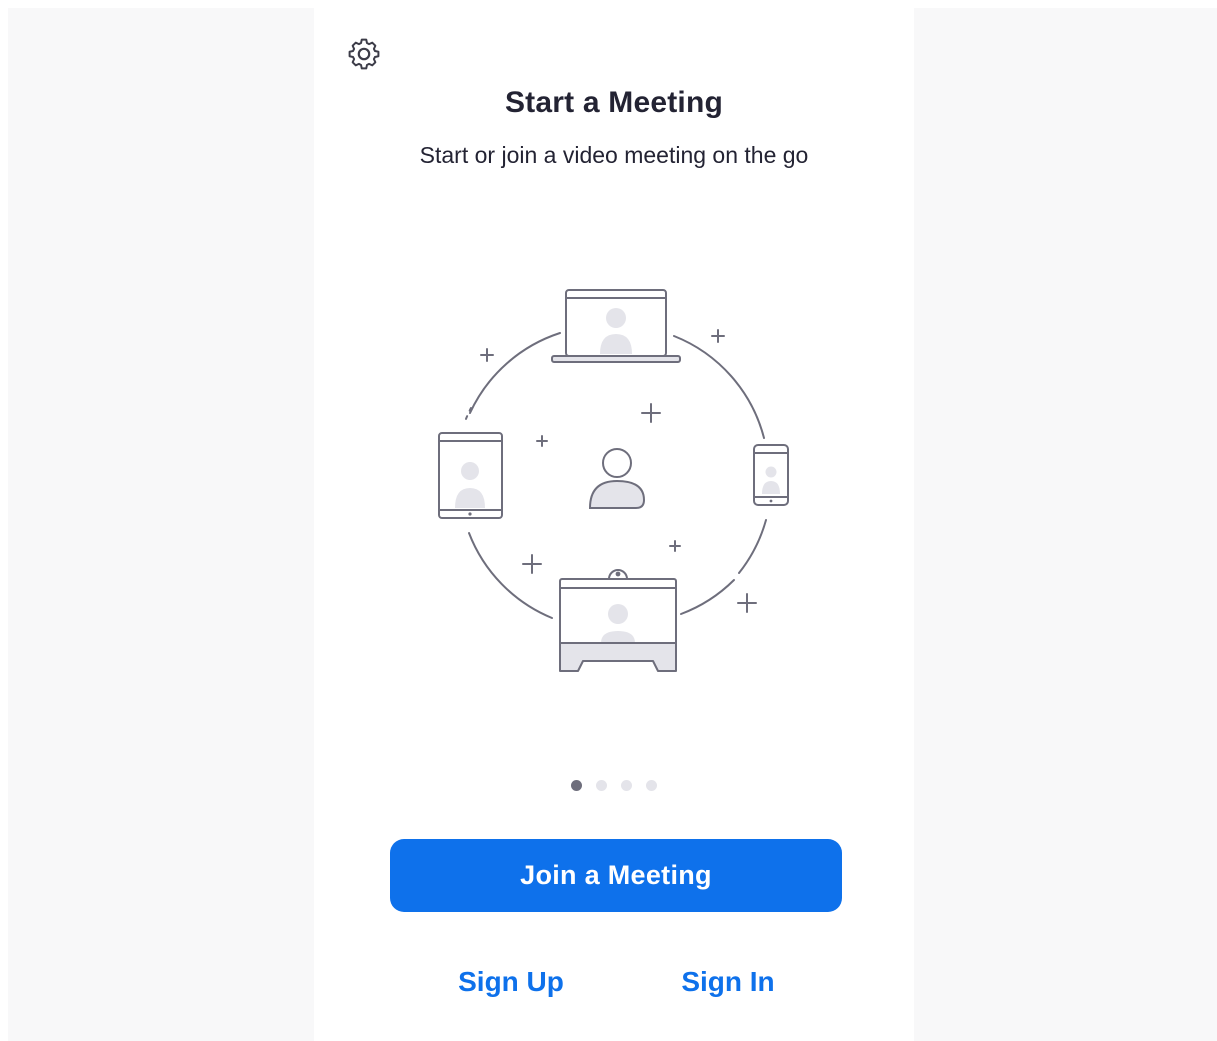 The image size is (1217, 1041). I want to click on laptop-icon, so click(616, 326).